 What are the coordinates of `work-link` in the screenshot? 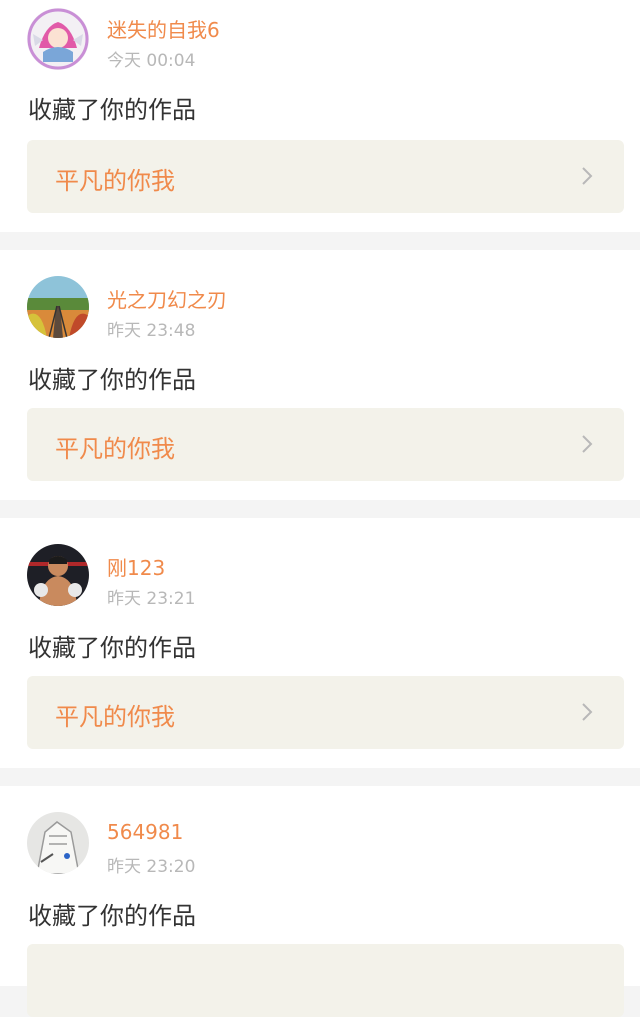 It's located at (325, 980).